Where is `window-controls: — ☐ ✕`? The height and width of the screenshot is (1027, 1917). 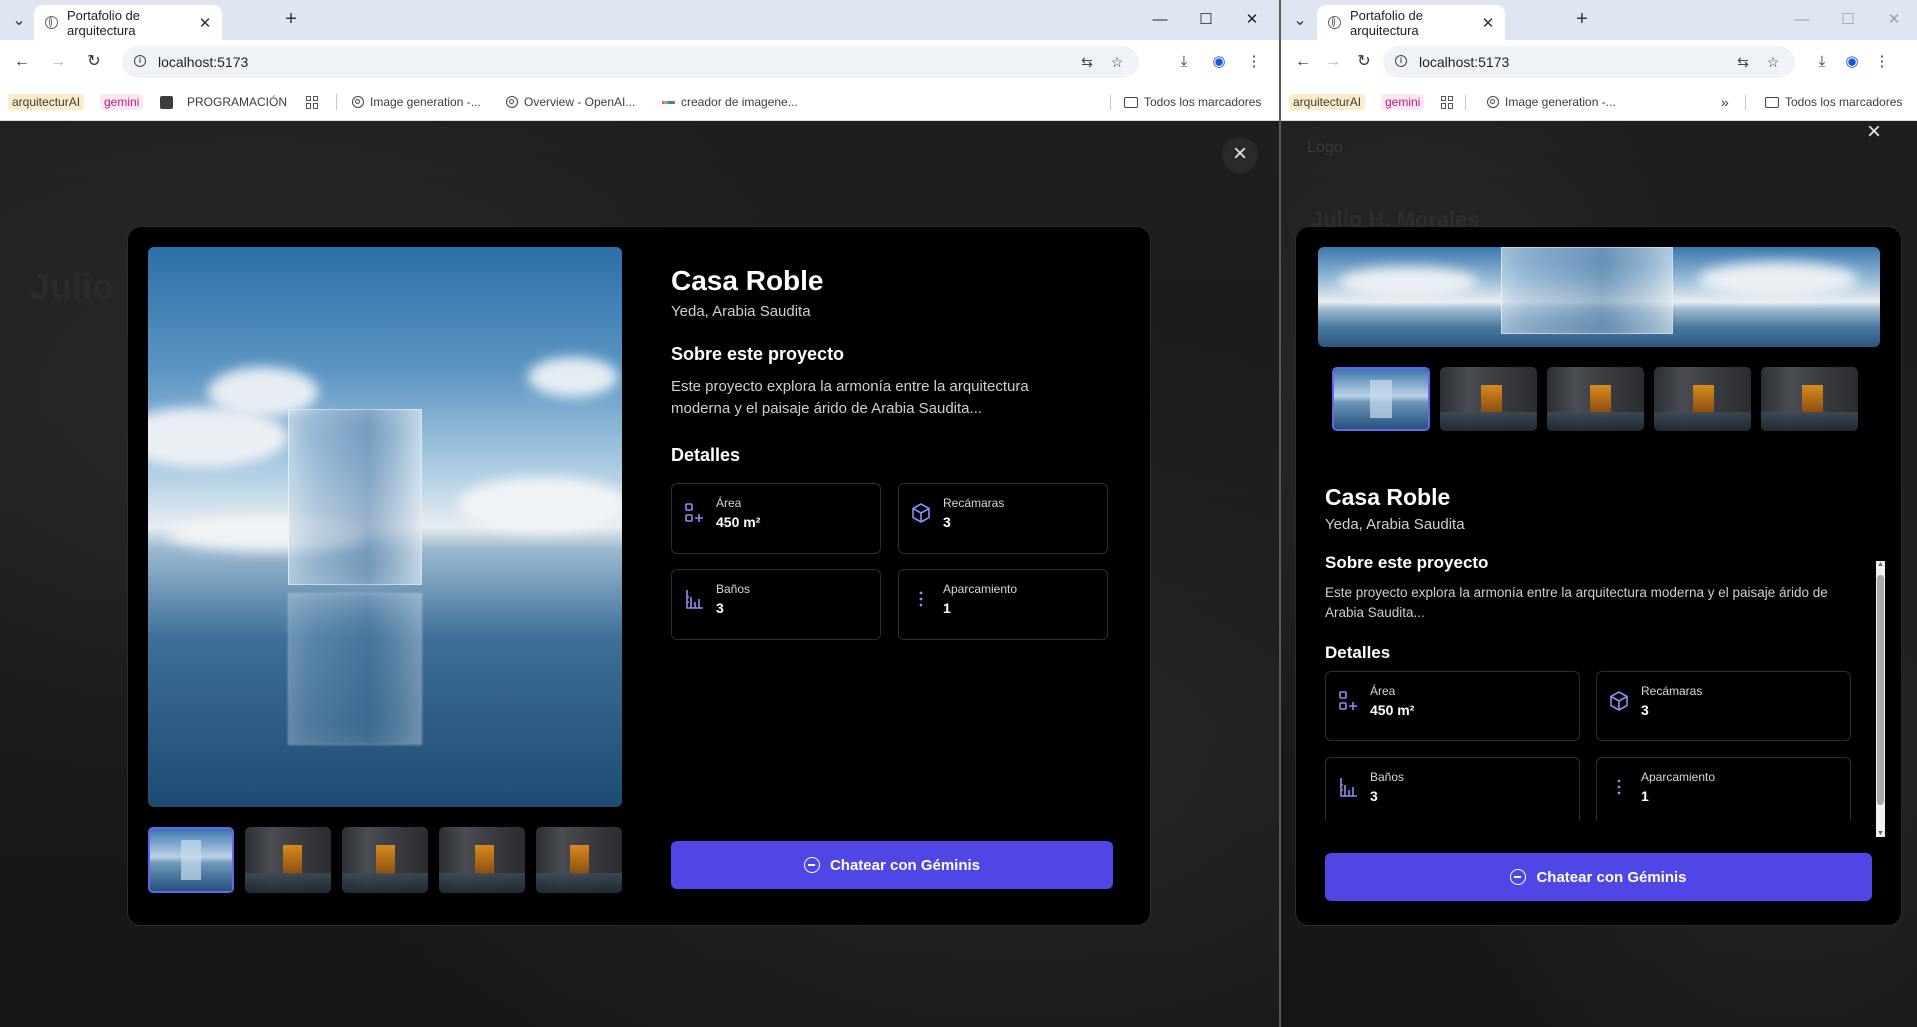 window-controls: — ☐ ✕ is located at coordinates (1206, 20).